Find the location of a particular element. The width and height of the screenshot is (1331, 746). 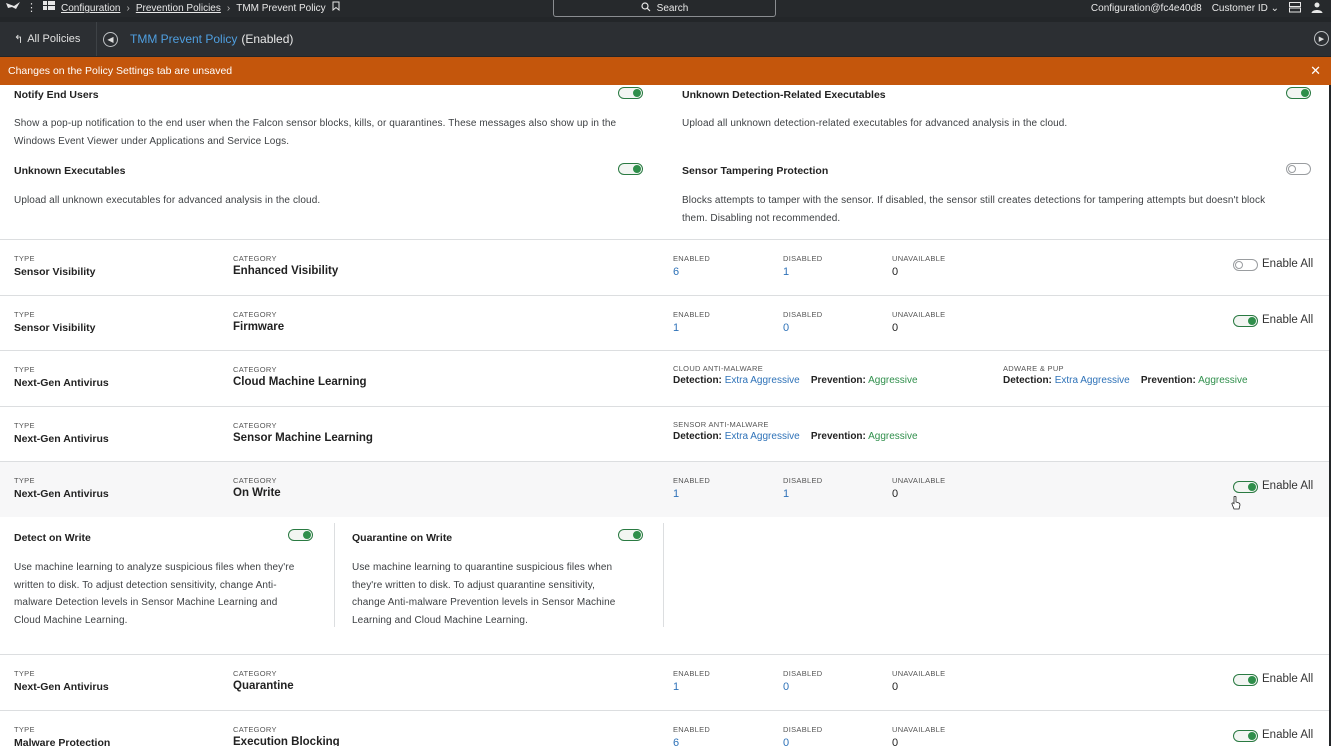

customer-id-dropdown: Customer ID ⌄ is located at coordinates (1245, 8).